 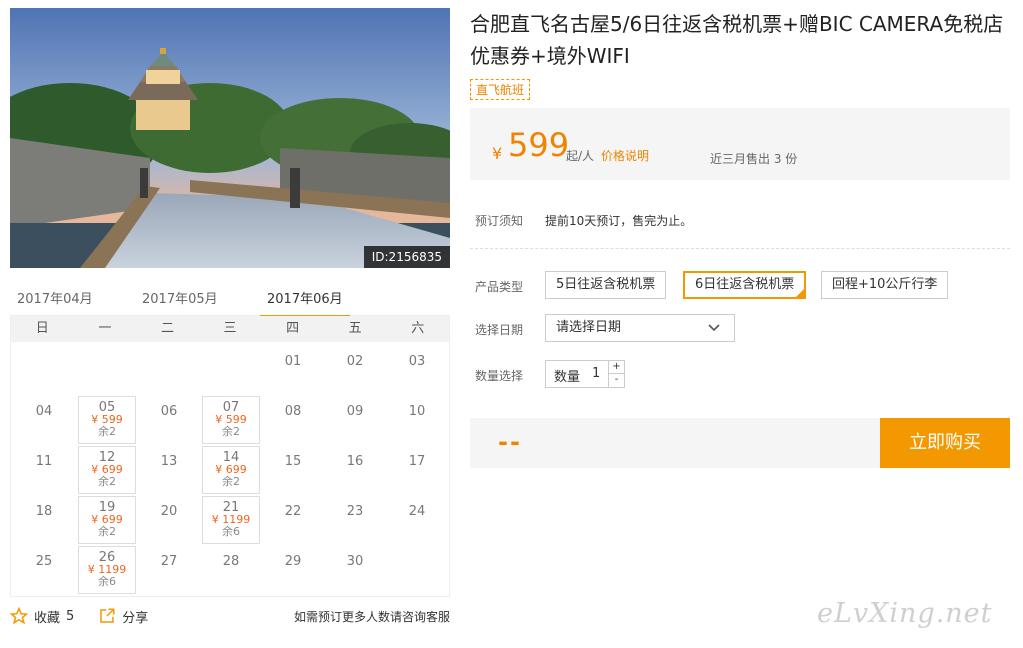 I want to click on day-number: 21, so click(x=231, y=507).